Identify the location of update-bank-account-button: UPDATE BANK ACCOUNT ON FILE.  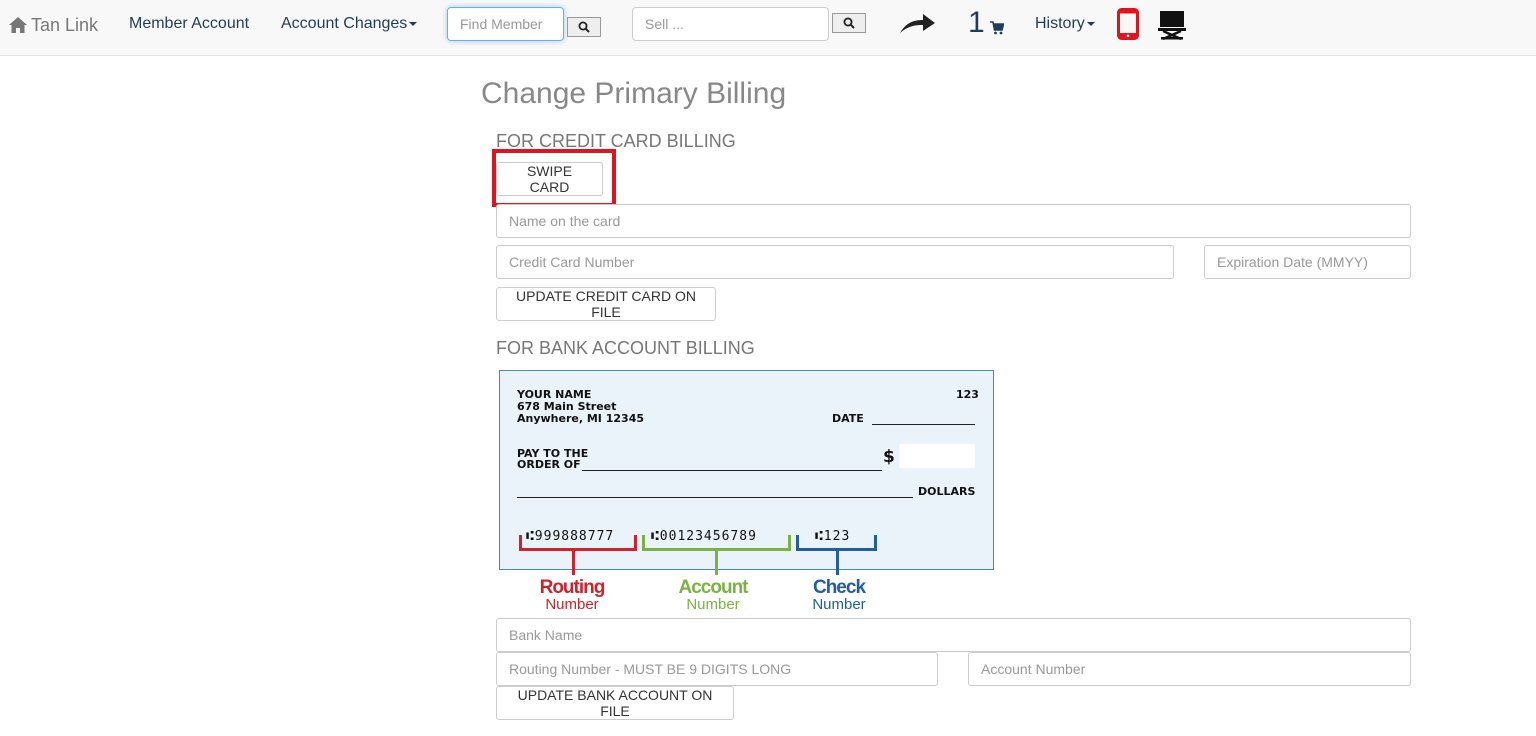
(615, 703).